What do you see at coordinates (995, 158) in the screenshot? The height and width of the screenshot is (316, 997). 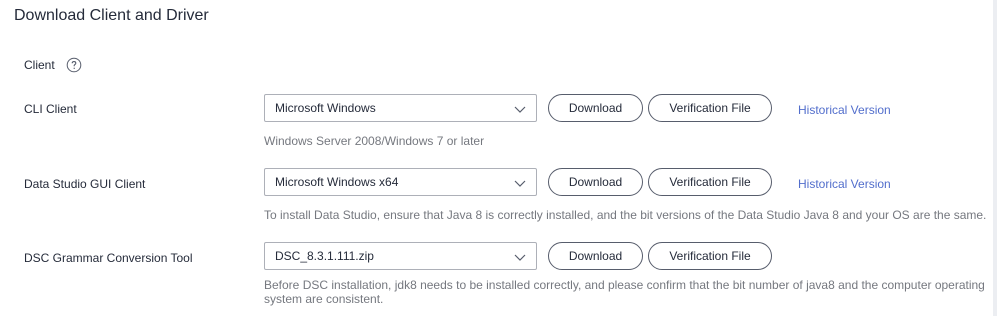 I see `page-right-border` at bounding box center [995, 158].